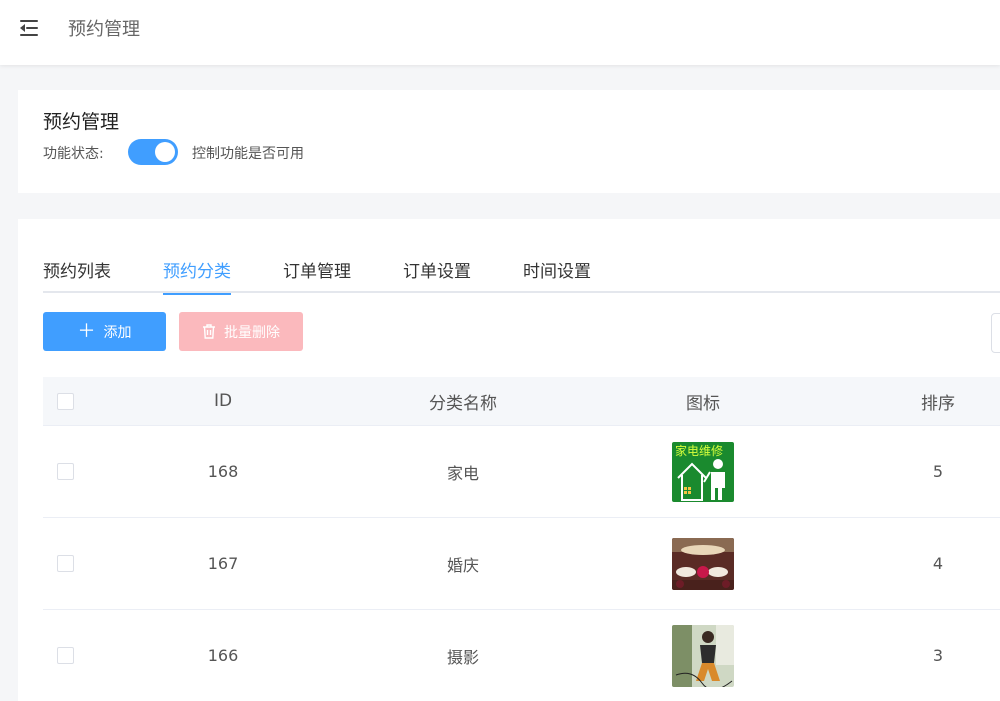 Image resolution: width=1000 pixels, height=701 pixels. Describe the element at coordinates (223, 655) in the screenshot. I see `row-id: 166` at that location.